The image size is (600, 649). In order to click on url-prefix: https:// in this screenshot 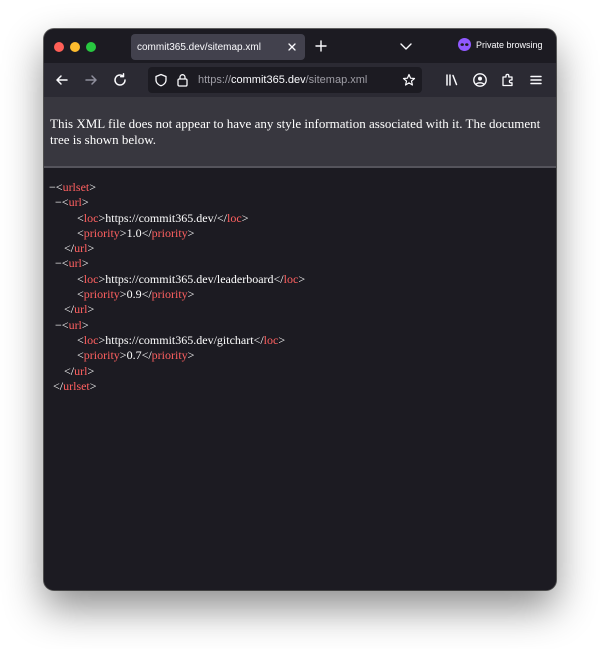, I will do `click(215, 80)`.